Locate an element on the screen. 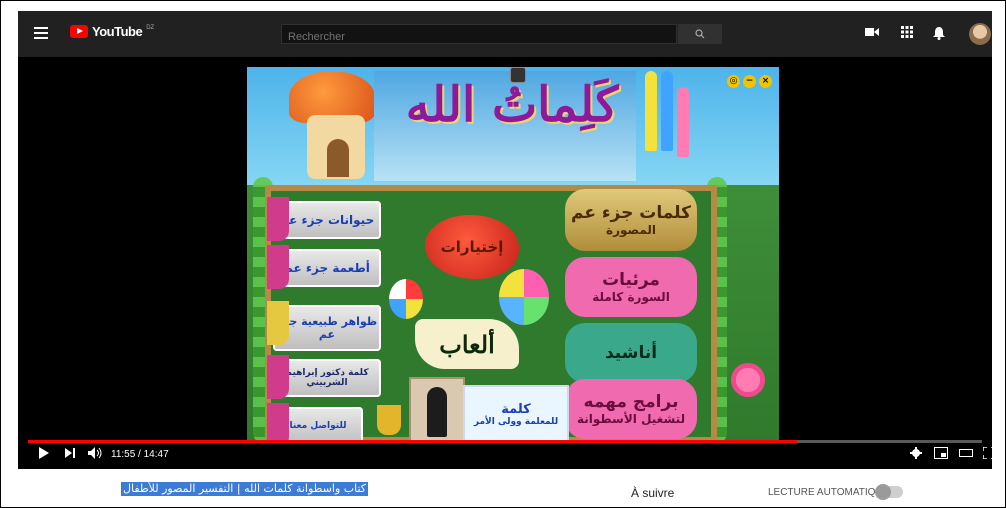 This screenshot has width=1006, height=508. menu-item-videos: مرئيات السورة كاملة is located at coordinates (631, 287).